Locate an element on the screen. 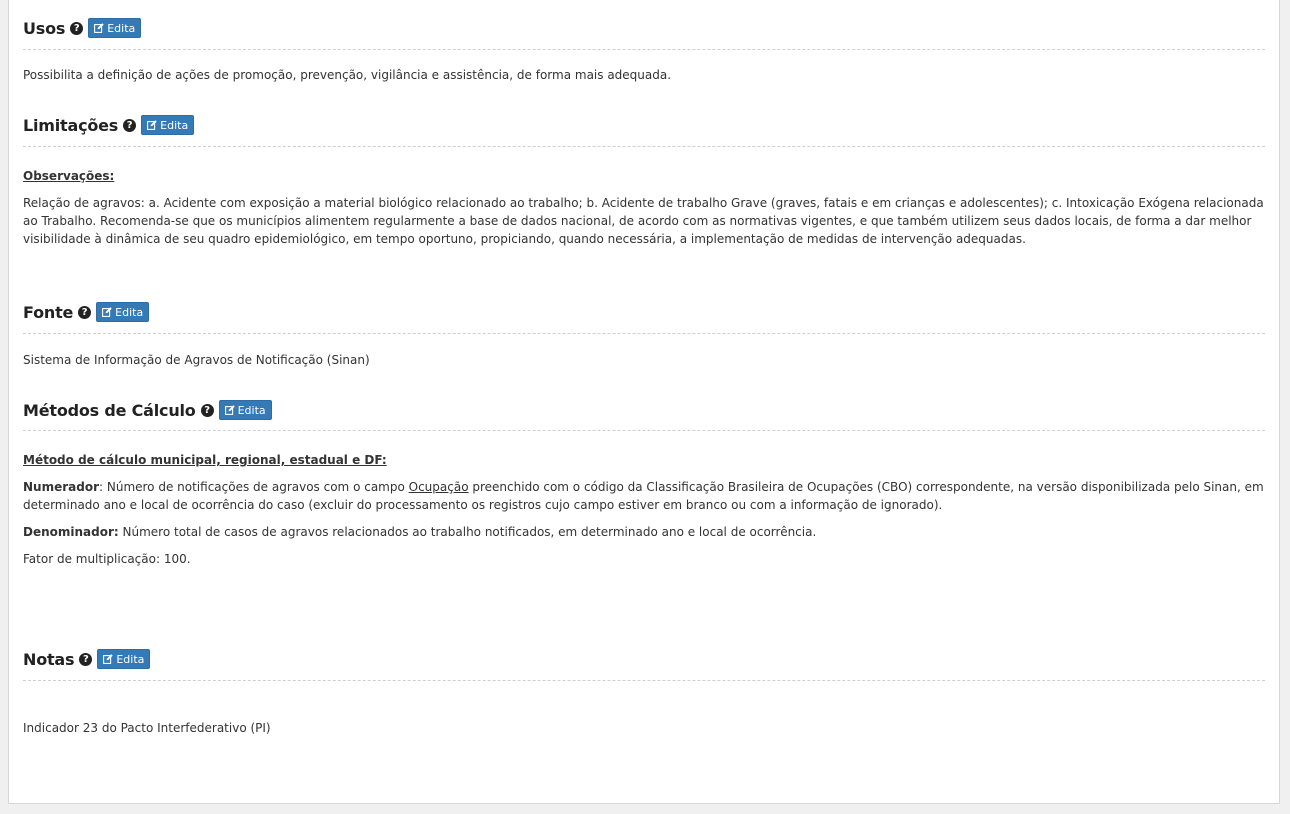 The width and height of the screenshot is (1290, 814). usos-header: Usos ? Edita is located at coordinates (644, 28).